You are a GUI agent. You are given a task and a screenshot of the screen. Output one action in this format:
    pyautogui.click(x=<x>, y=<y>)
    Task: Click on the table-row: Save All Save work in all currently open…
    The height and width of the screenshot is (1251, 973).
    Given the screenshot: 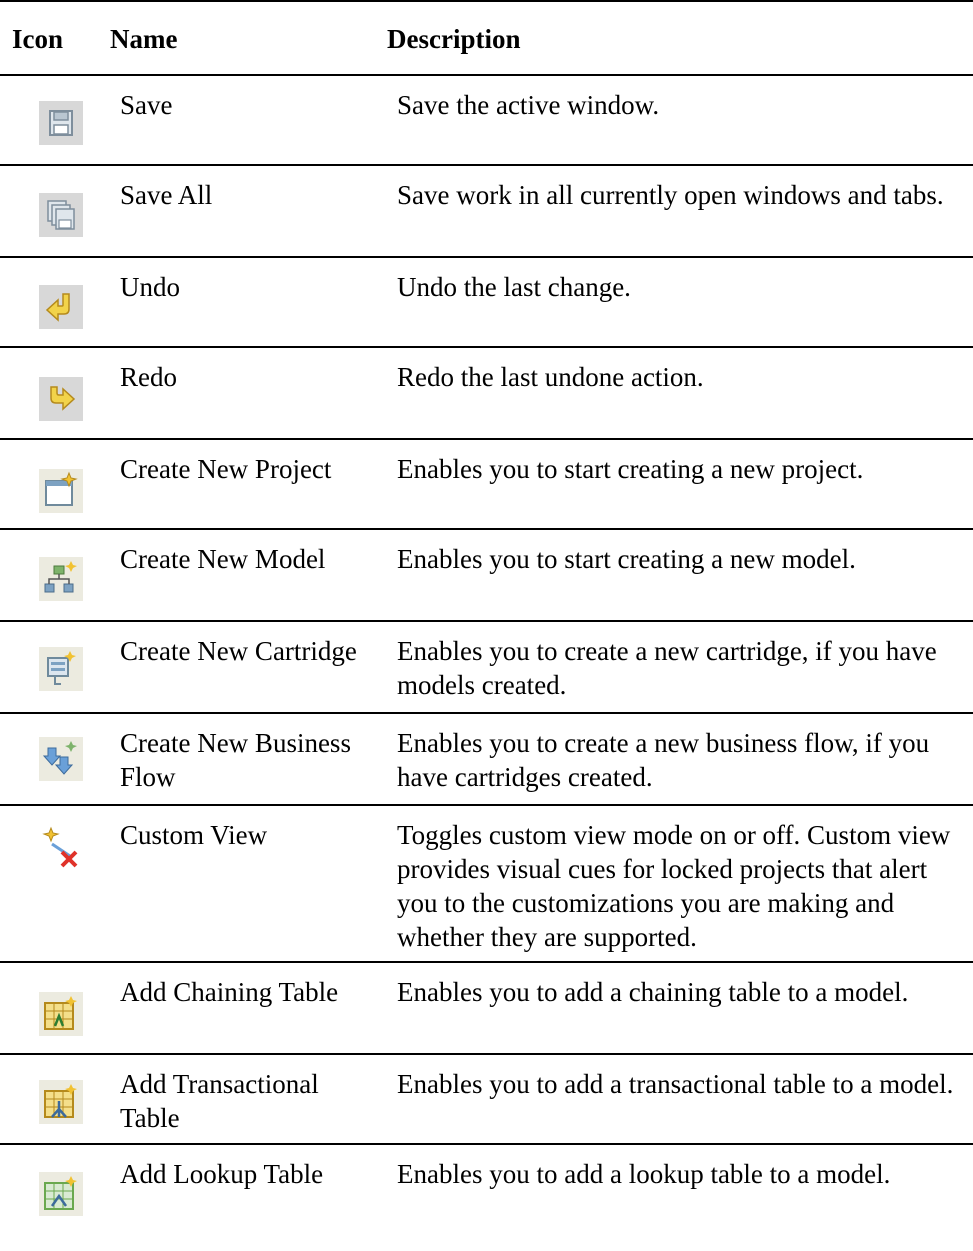 What is the action you would take?
    pyautogui.click(x=486, y=212)
    